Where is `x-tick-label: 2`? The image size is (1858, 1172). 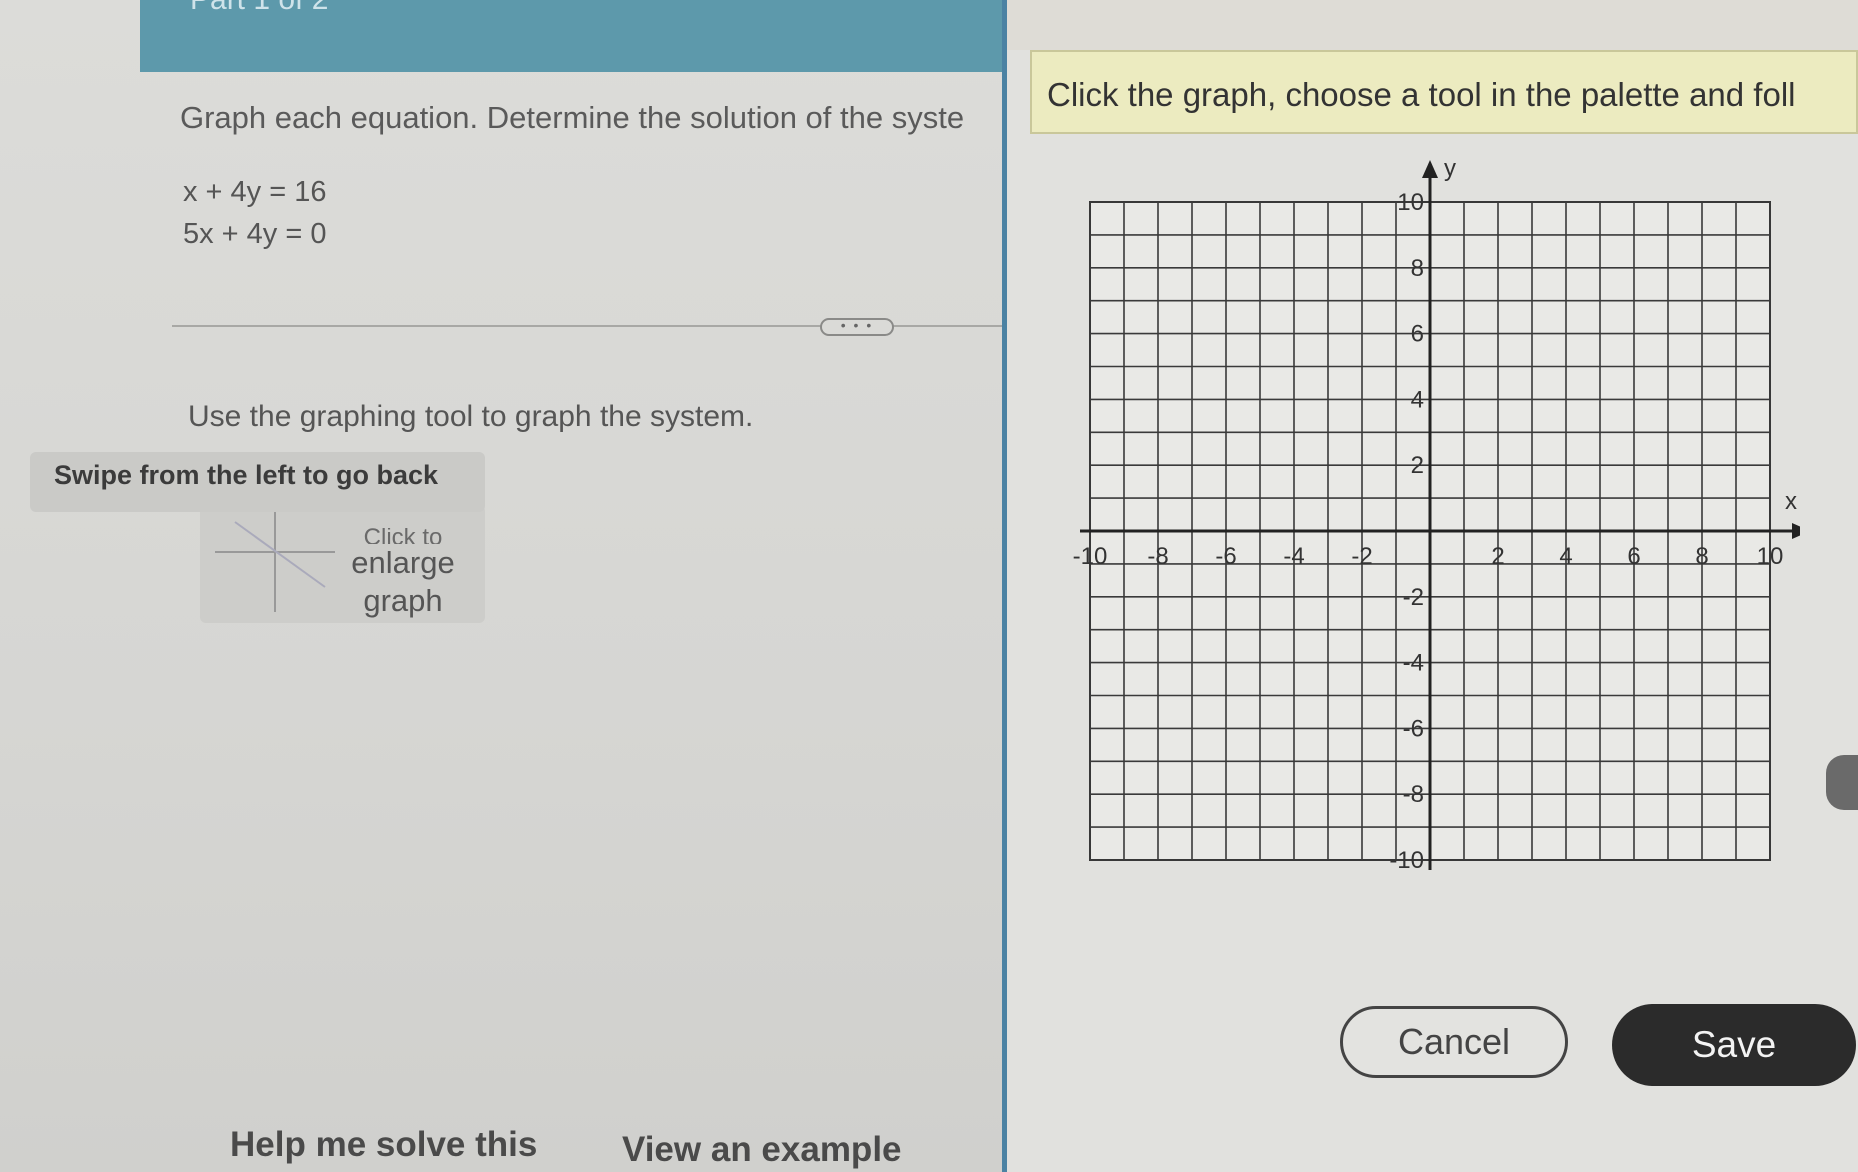 x-tick-label: 2 is located at coordinates (1497, 556).